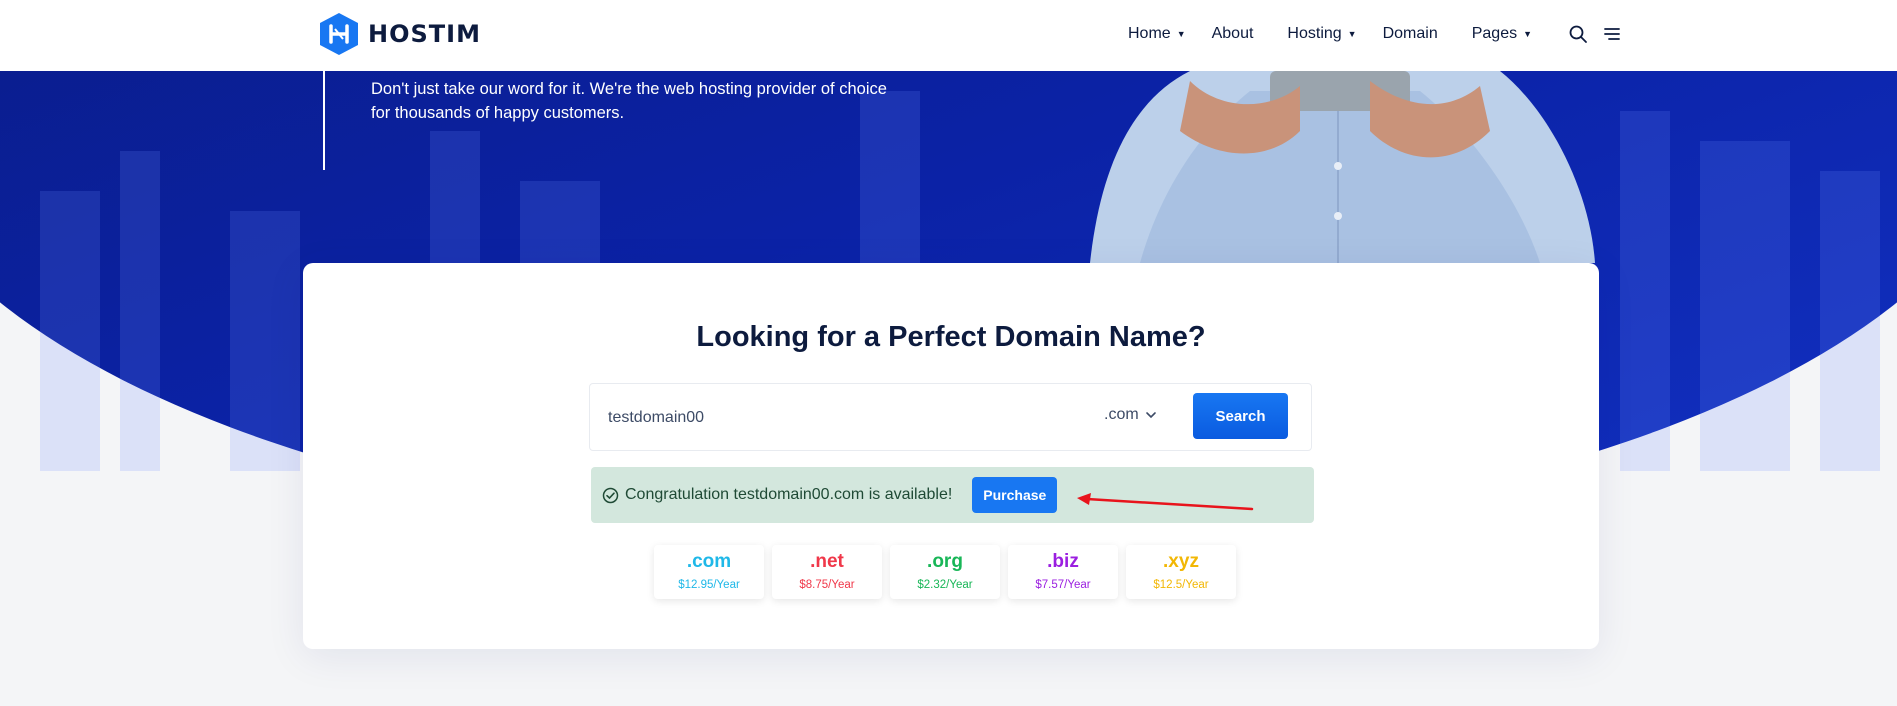 The height and width of the screenshot is (706, 1897). I want to click on hero-person-image, so click(1342, 167).